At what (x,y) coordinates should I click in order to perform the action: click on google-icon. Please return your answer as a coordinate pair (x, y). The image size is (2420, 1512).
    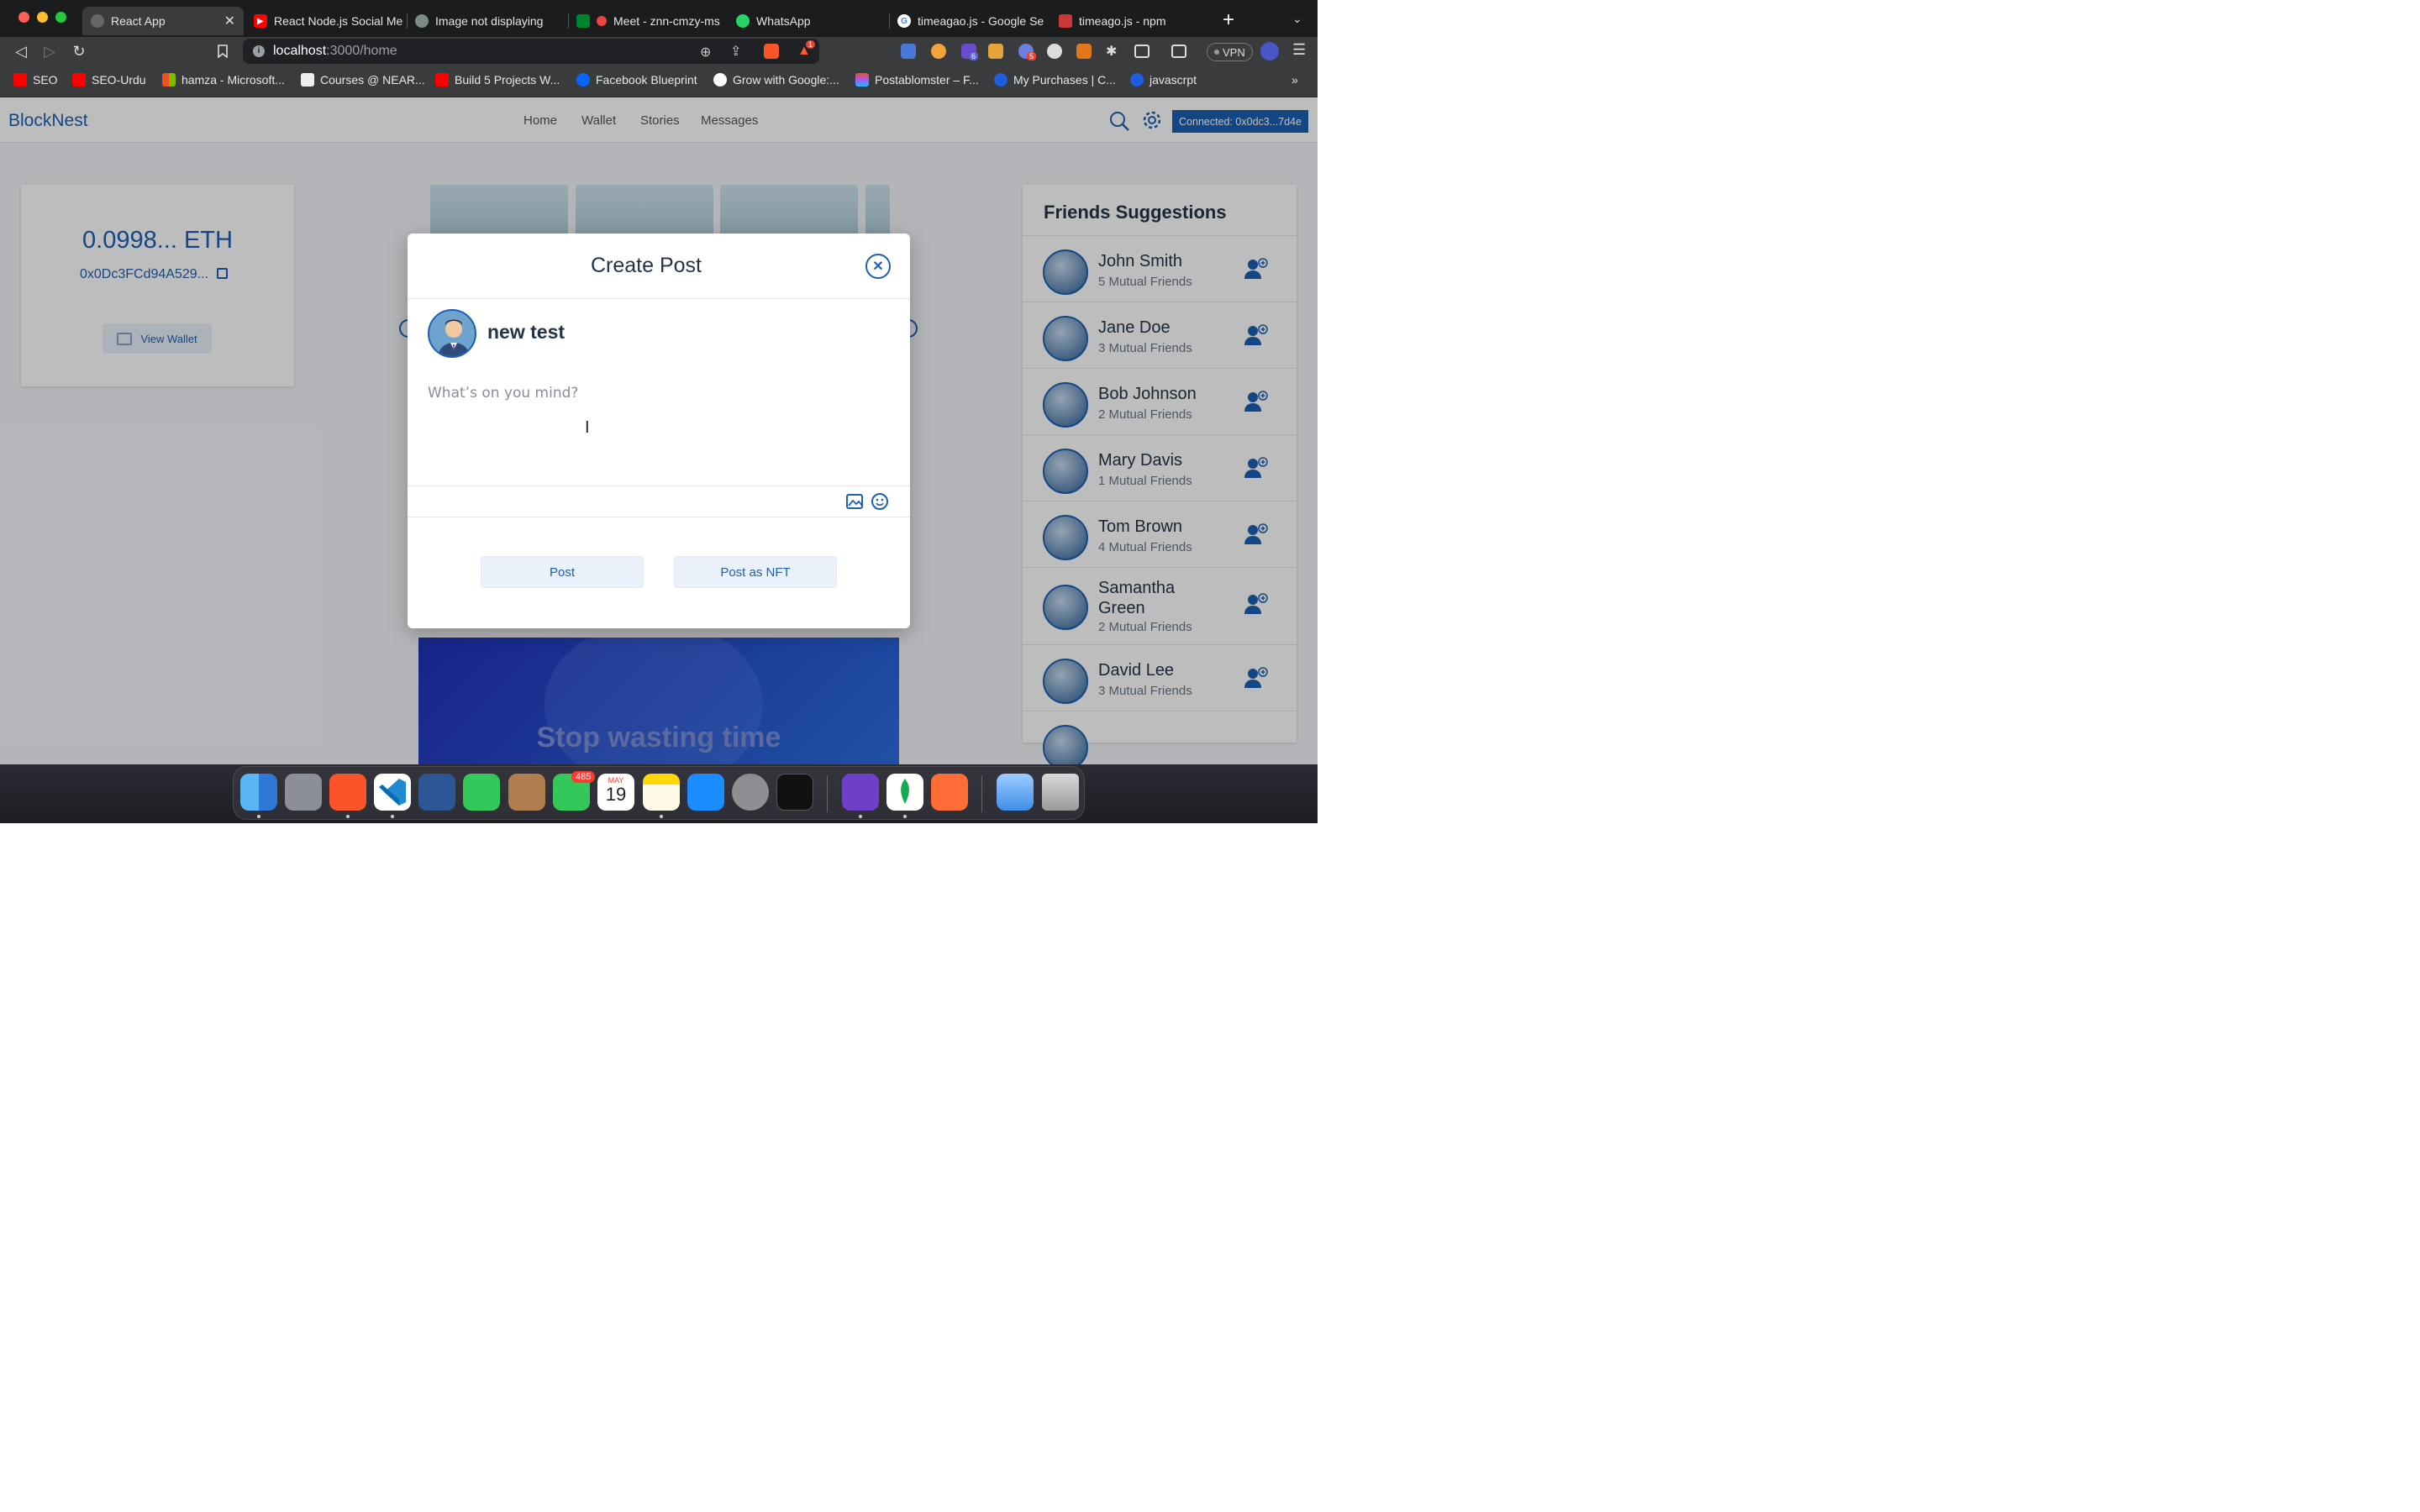
    Looking at the image, I should click on (720, 80).